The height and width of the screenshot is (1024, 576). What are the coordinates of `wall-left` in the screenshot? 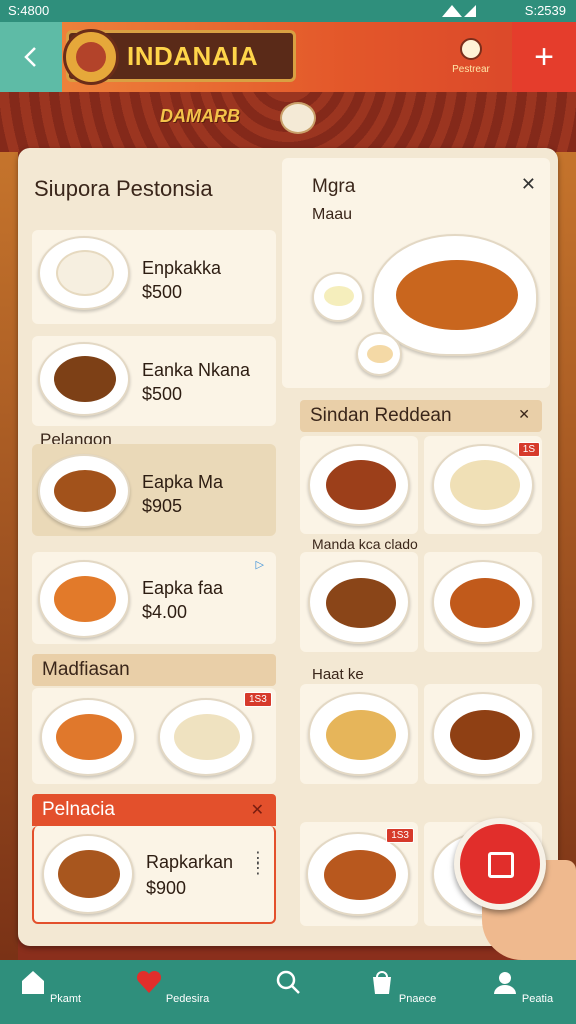 It's located at (9, 556).